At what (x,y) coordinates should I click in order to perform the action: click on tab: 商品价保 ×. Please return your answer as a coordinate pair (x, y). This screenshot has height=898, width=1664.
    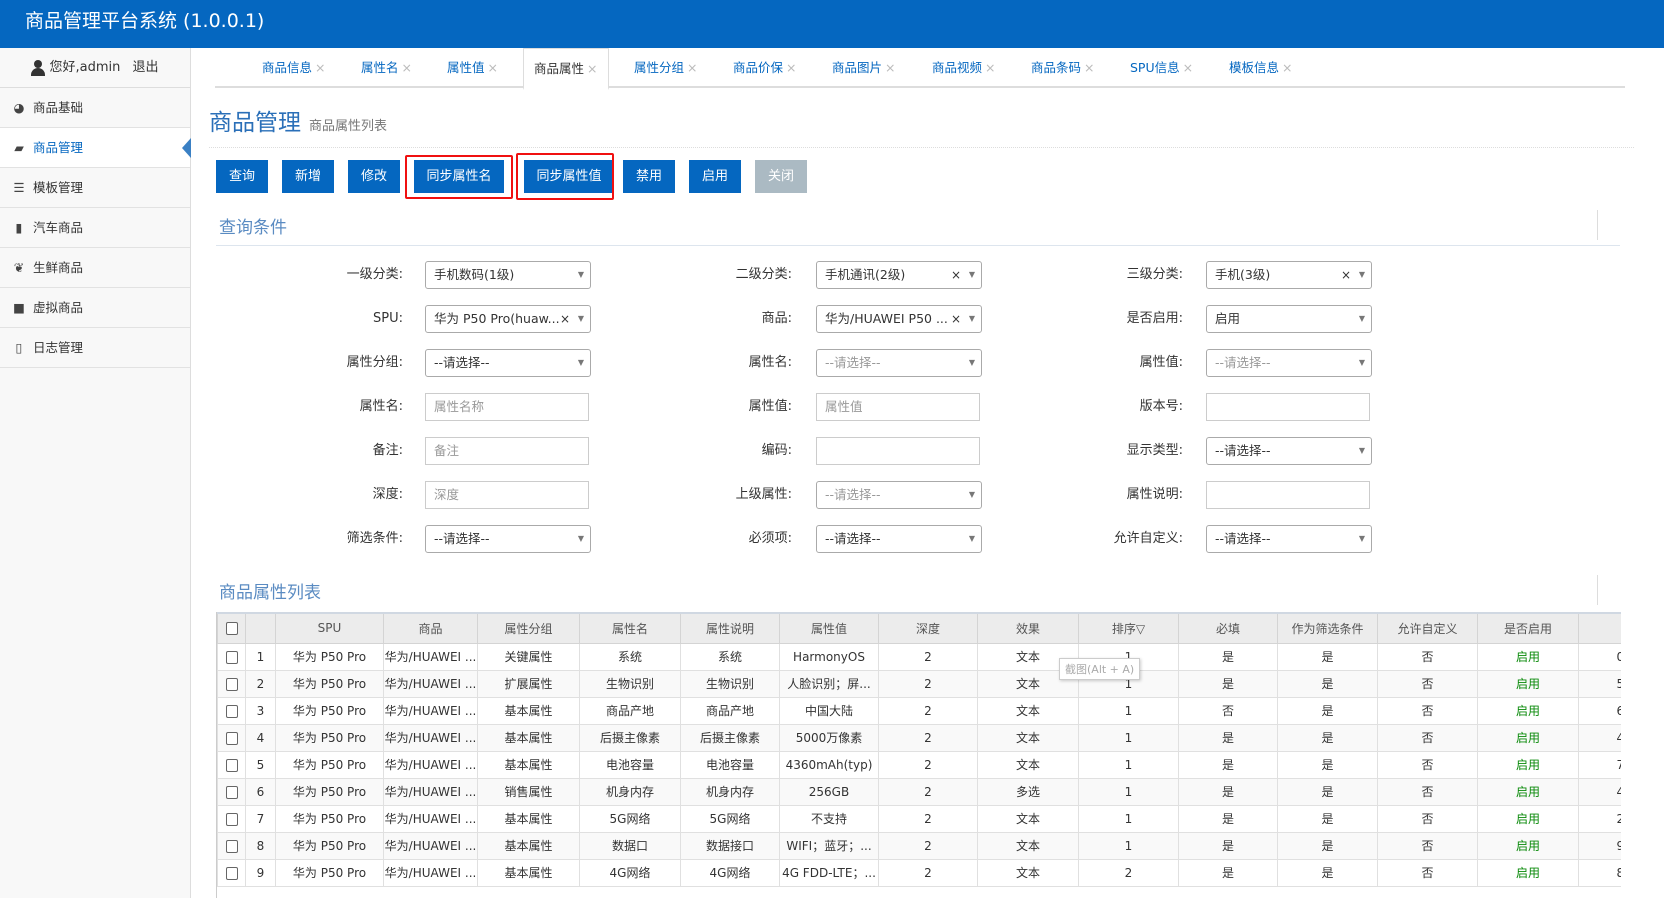
    Looking at the image, I should click on (765, 68).